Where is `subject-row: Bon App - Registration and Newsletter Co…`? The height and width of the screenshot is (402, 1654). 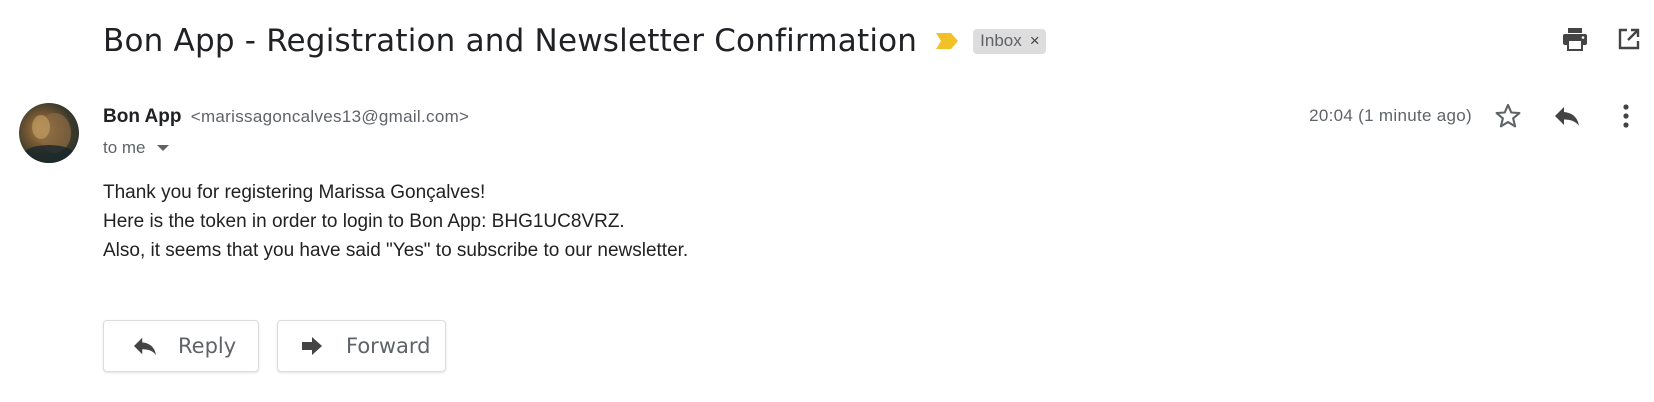
subject-row: Bon App - Registration and Newsletter Co… is located at coordinates (574, 41).